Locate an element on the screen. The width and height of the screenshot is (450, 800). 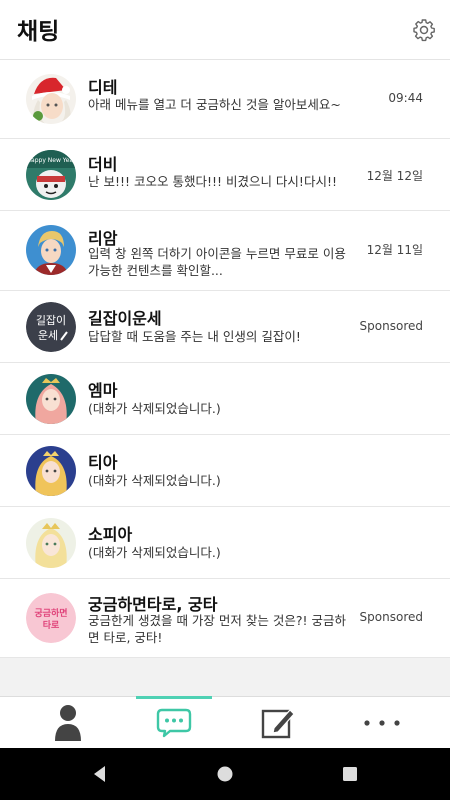
edit-icon is located at coordinates (278, 724).